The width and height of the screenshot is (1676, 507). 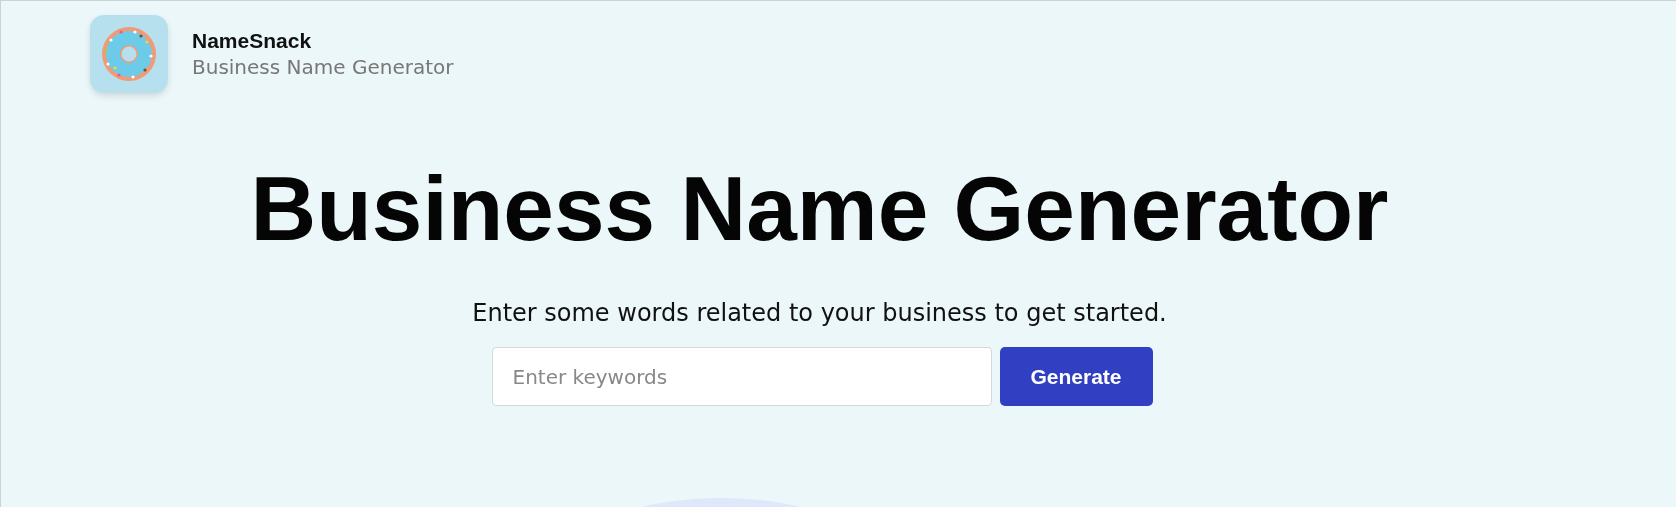 What do you see at coordinates (1076, 377) in the screenshot?
I see `generate-button: Generate` at bounding box center [1076, 377].